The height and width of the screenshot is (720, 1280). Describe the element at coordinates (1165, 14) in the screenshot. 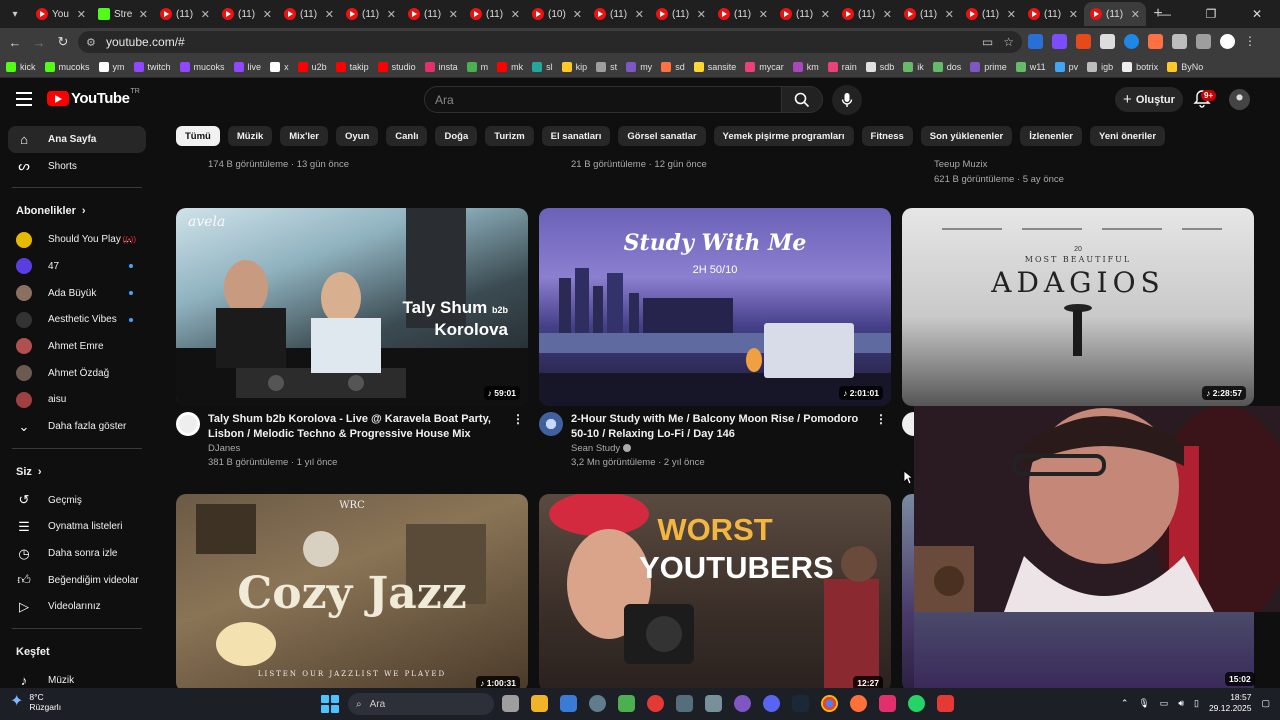

I see `minimize-button: —` at that location.